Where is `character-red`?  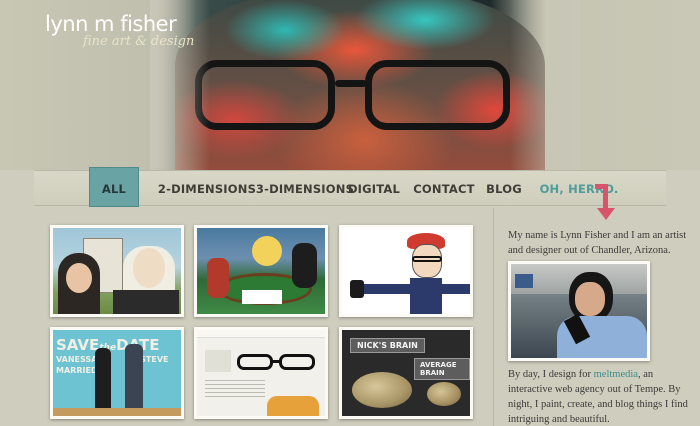
character-red is located at coordinates (218, 278).